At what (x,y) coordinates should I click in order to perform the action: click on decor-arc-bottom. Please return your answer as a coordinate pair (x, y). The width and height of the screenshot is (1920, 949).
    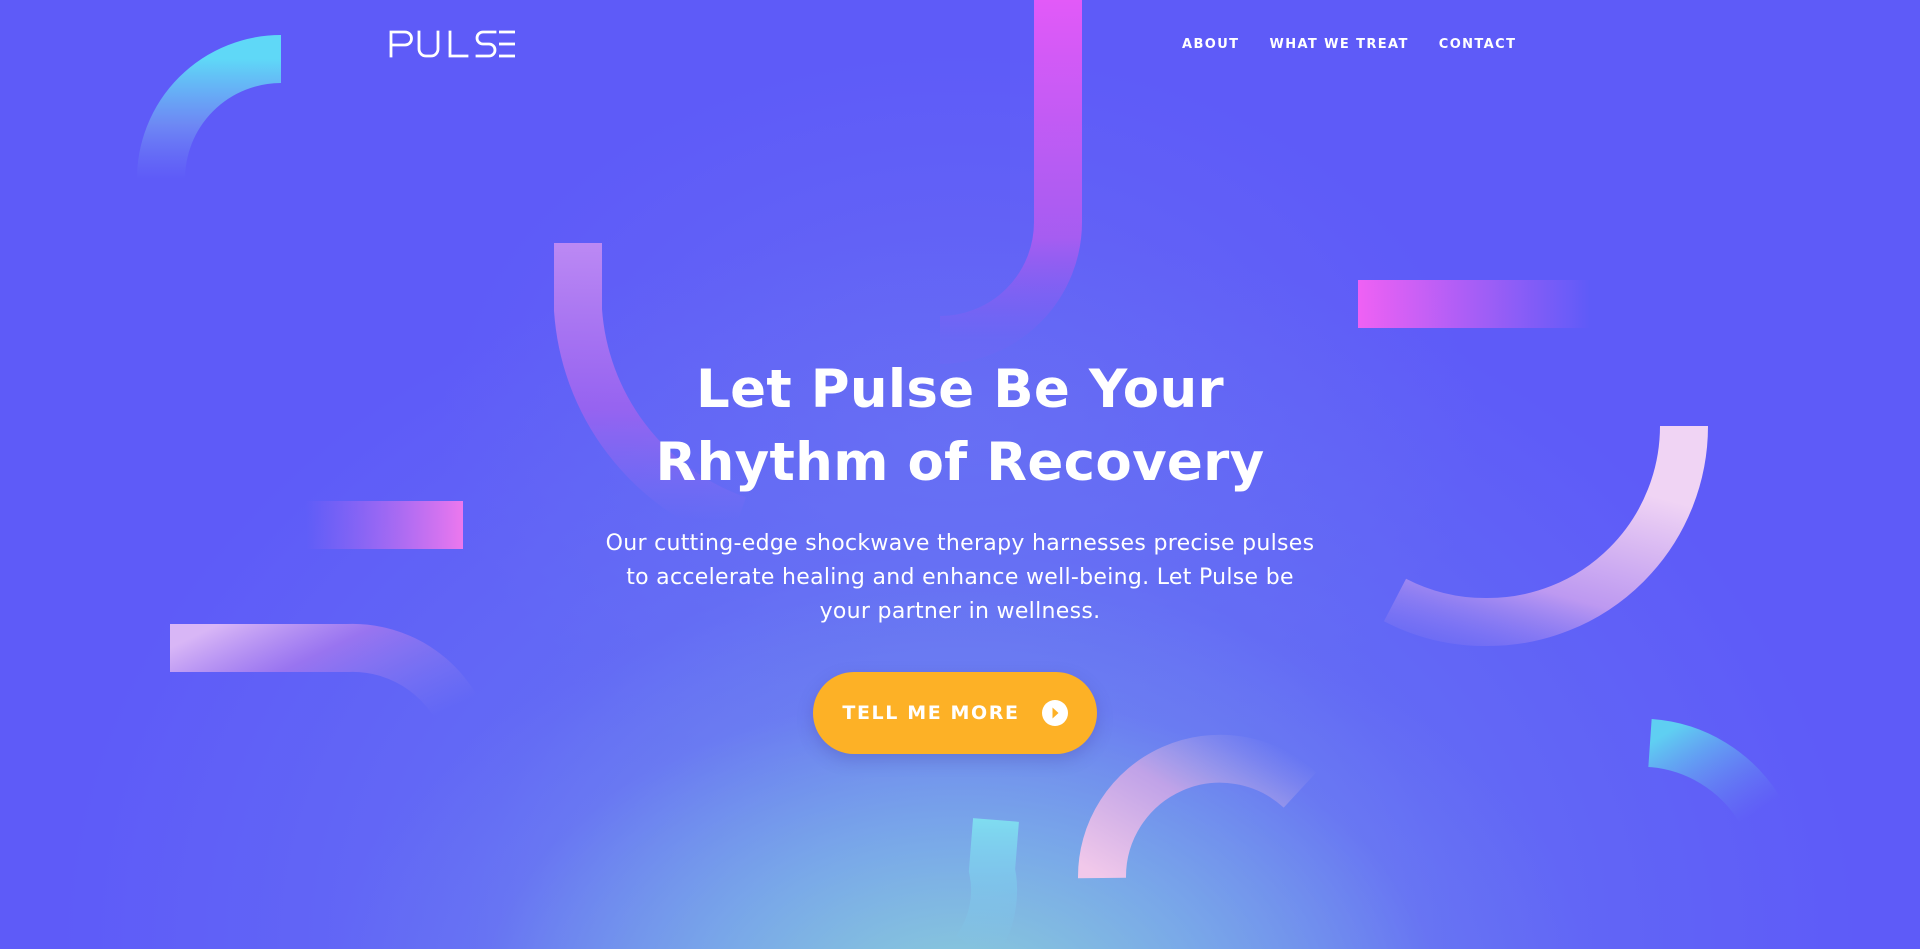
    Looking at the image, I should click on (1197, 806).